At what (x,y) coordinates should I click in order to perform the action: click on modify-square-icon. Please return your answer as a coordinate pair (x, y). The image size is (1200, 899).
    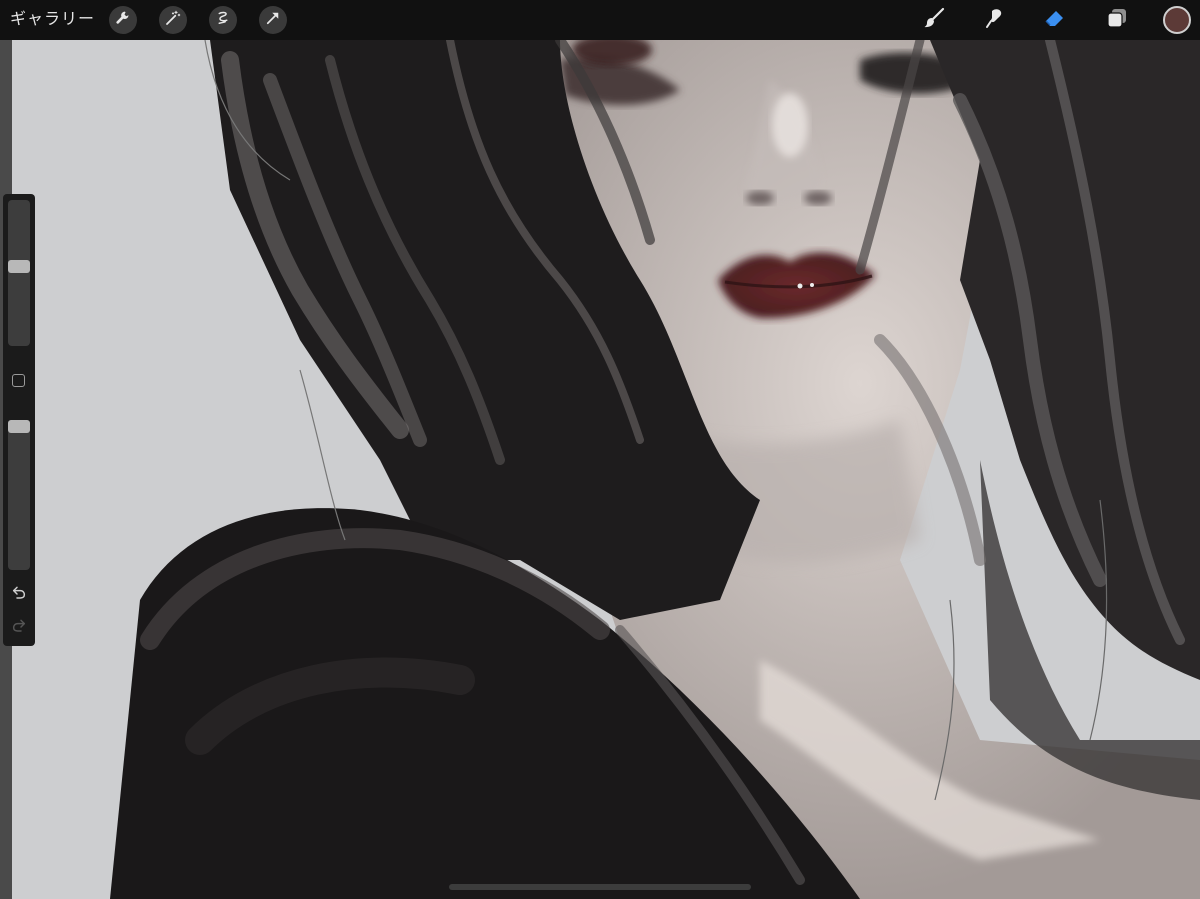
    Looking at the image, I should click on (18, 380).